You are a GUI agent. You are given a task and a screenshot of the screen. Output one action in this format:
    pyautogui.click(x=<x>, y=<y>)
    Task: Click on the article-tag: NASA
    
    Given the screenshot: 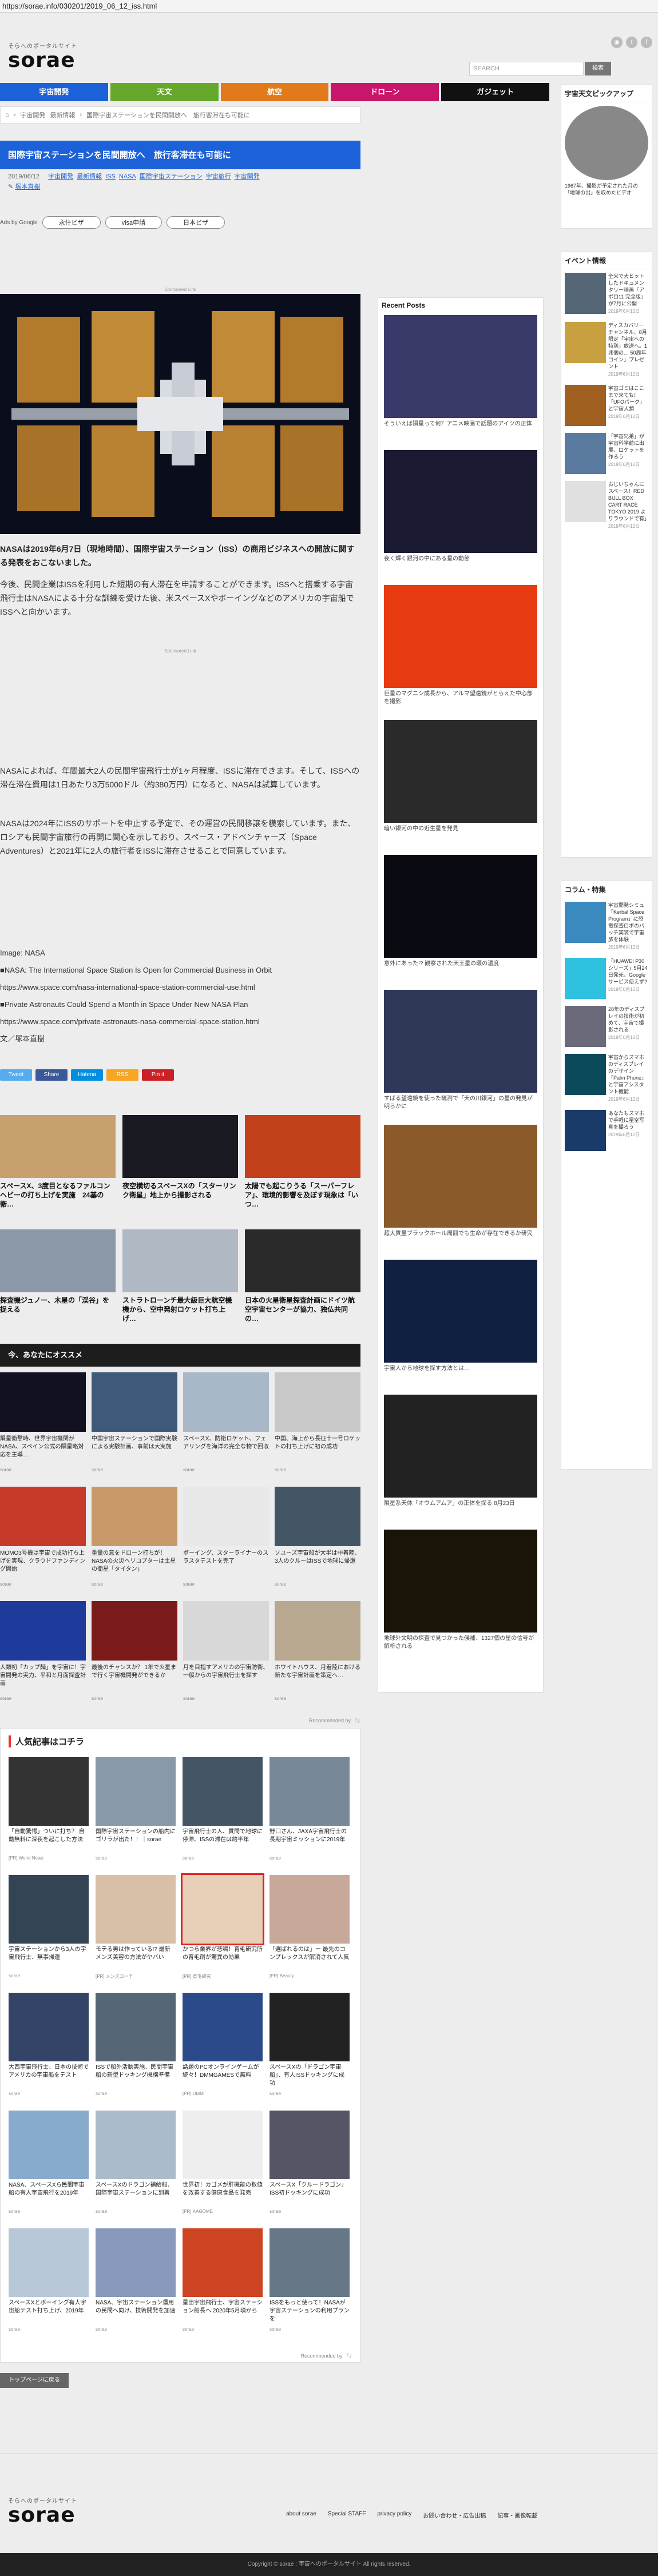 What is the action you would take?
    pyautogui.click(x=127, y=176)
    